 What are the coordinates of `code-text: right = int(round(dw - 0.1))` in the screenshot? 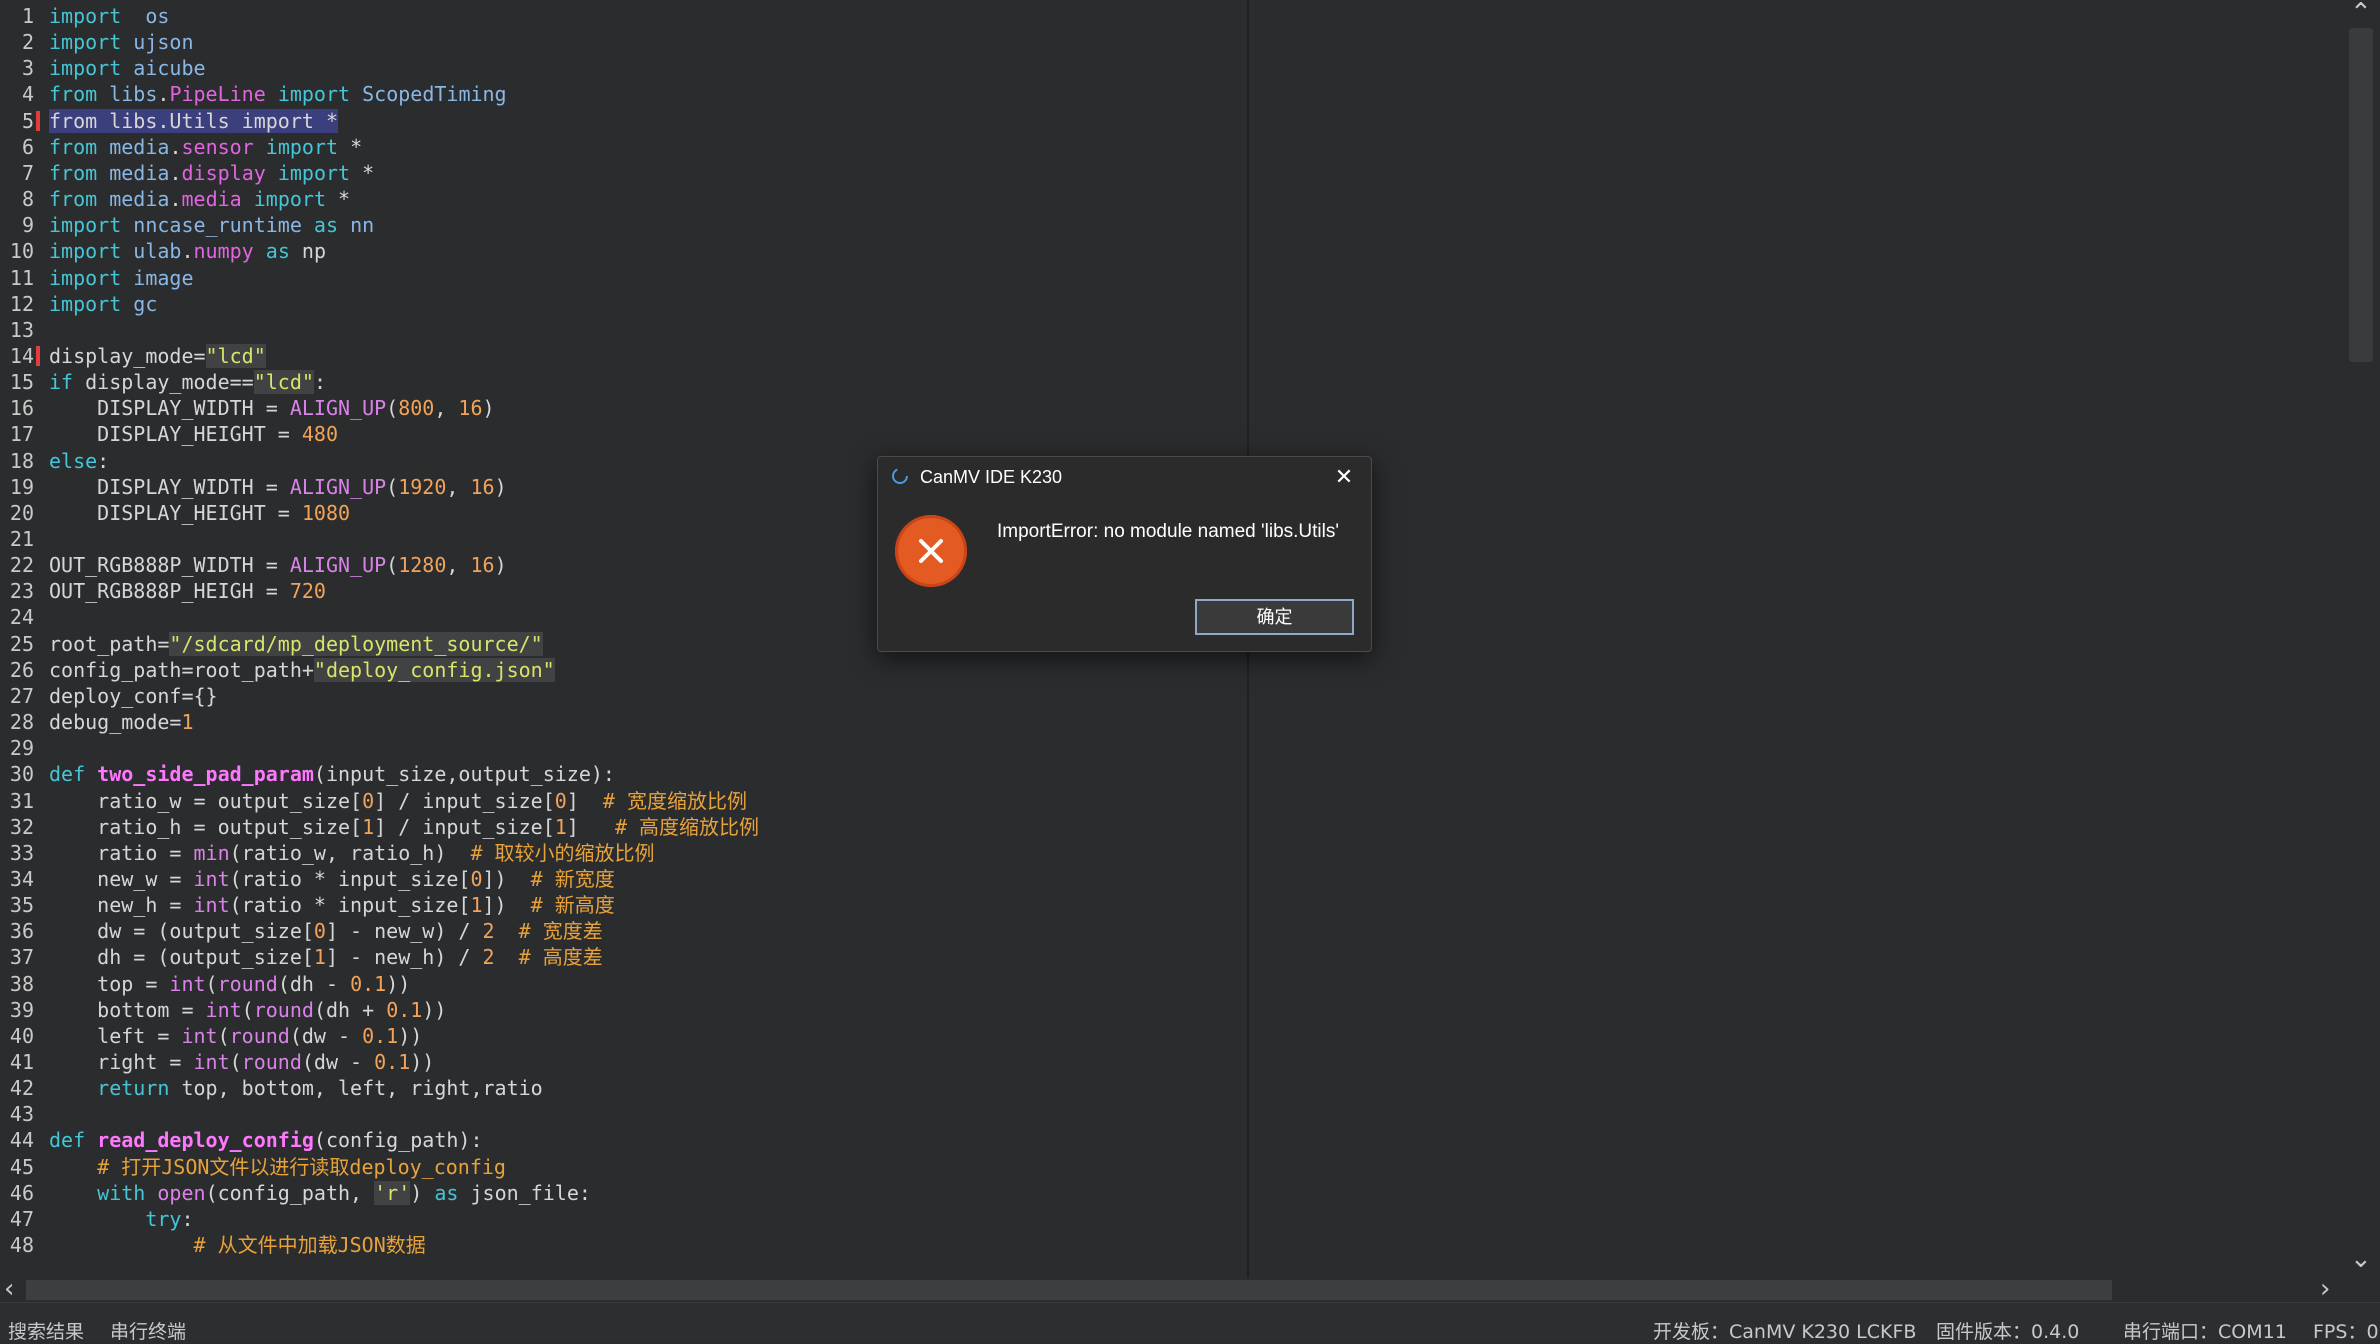 It's located at (241, 1062).